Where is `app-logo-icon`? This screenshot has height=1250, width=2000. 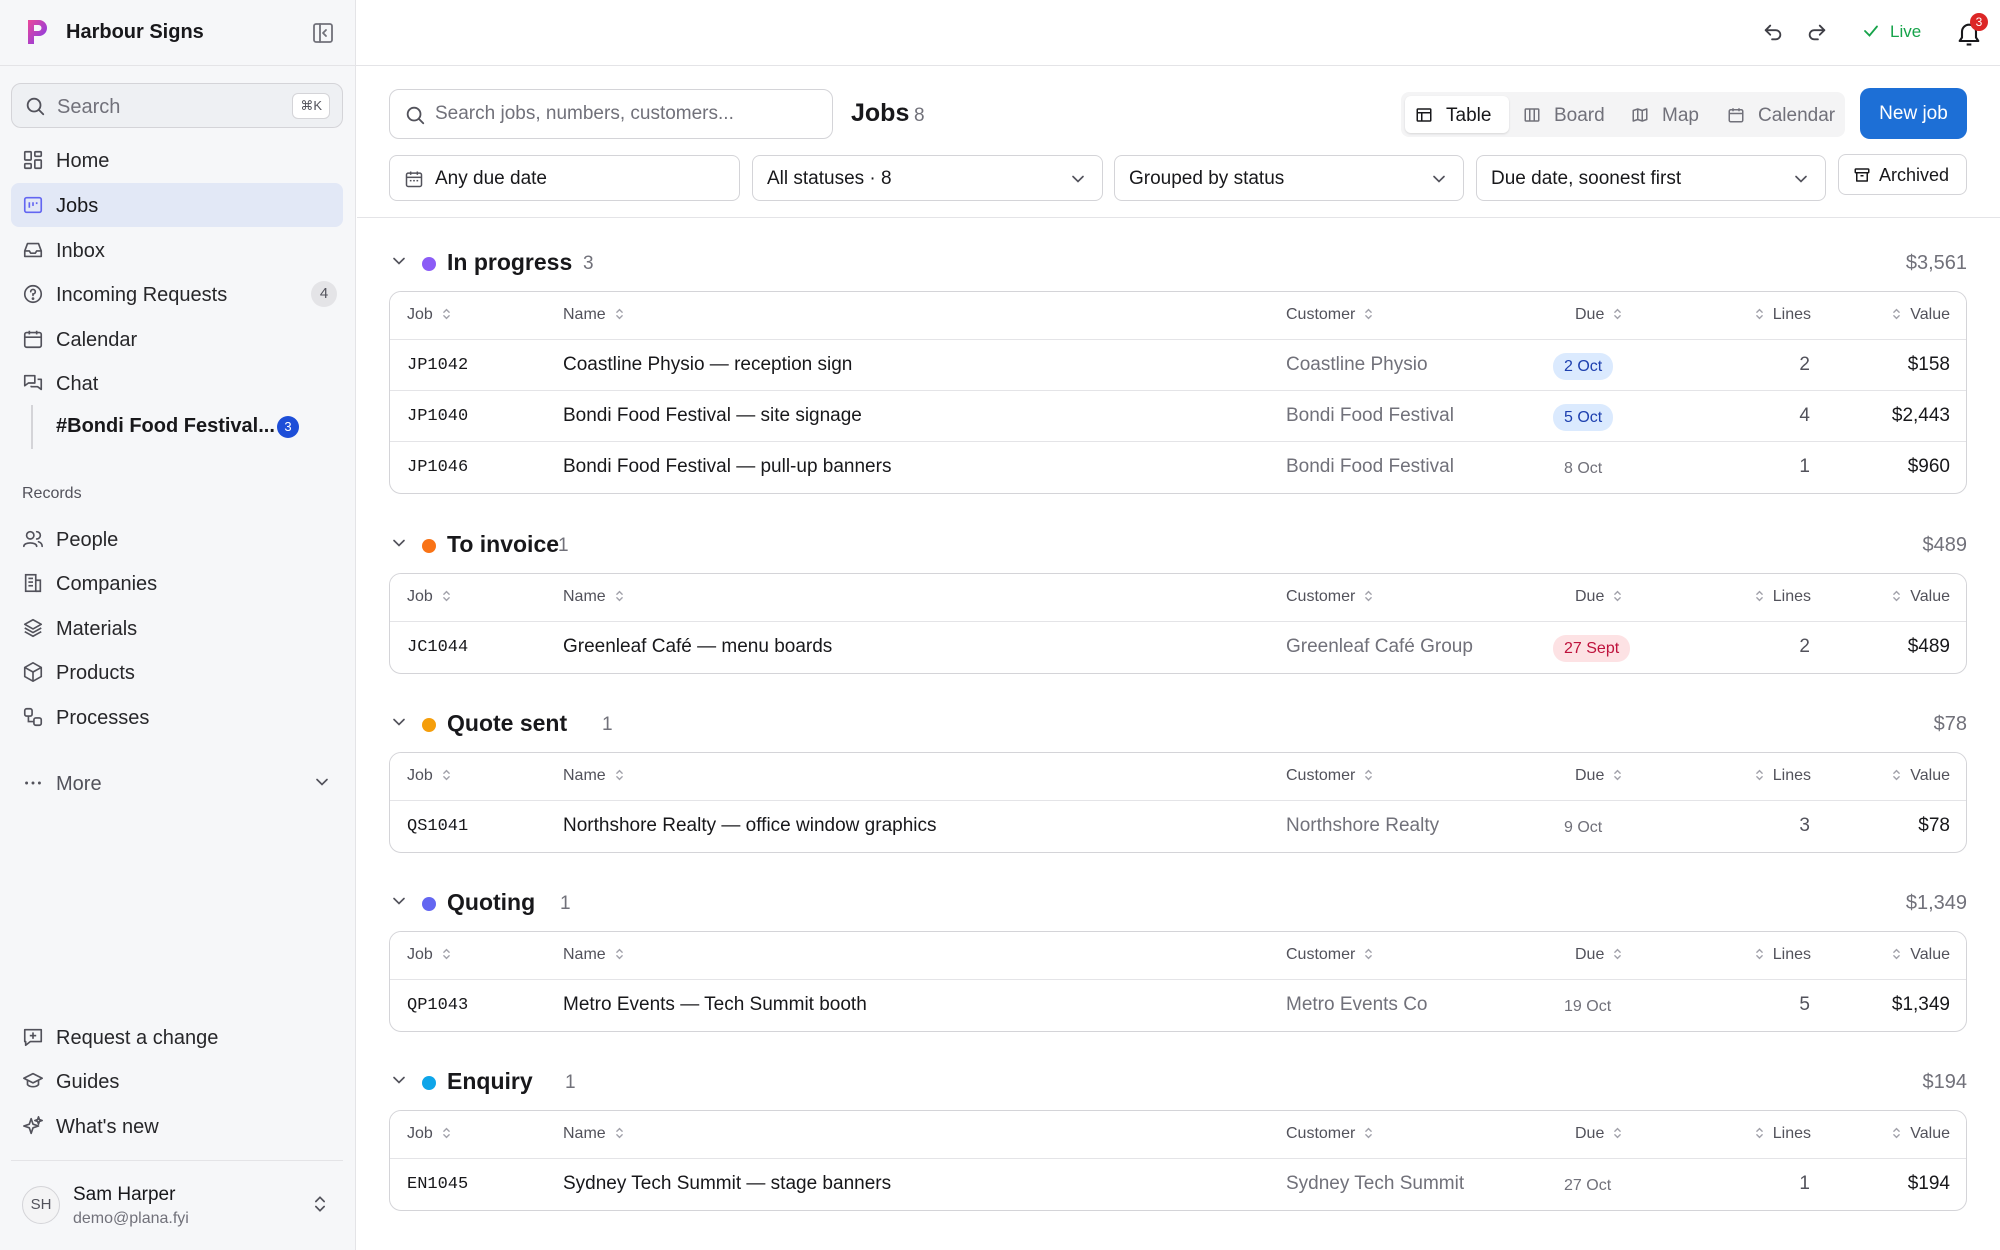 app-logo-icon is located at coordinates (37, 32).